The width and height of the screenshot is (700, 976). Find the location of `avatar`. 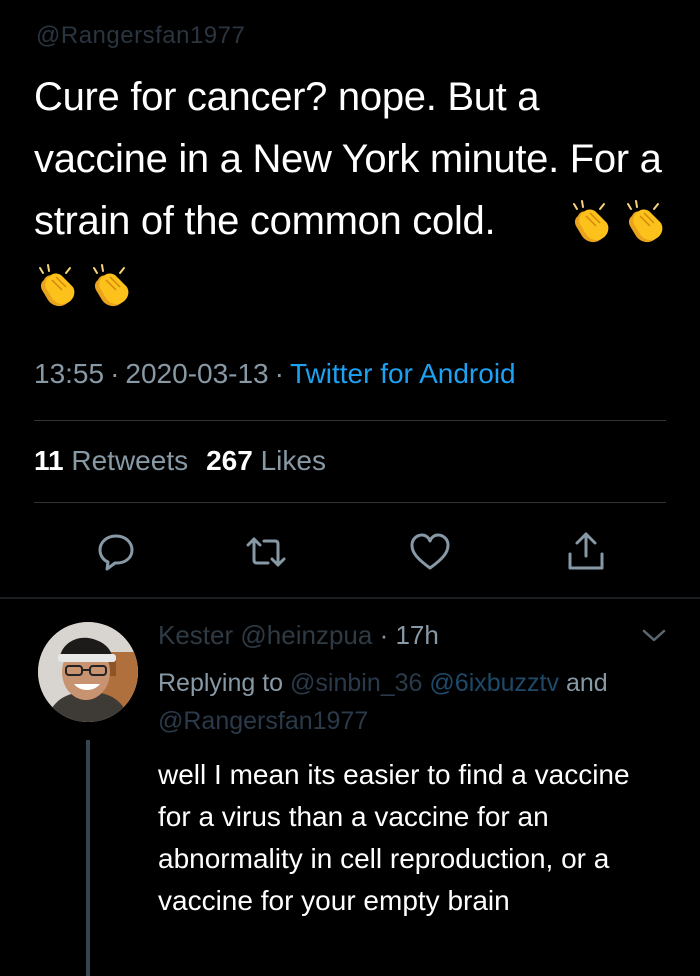

avatar is located at coordinates (88, 672).